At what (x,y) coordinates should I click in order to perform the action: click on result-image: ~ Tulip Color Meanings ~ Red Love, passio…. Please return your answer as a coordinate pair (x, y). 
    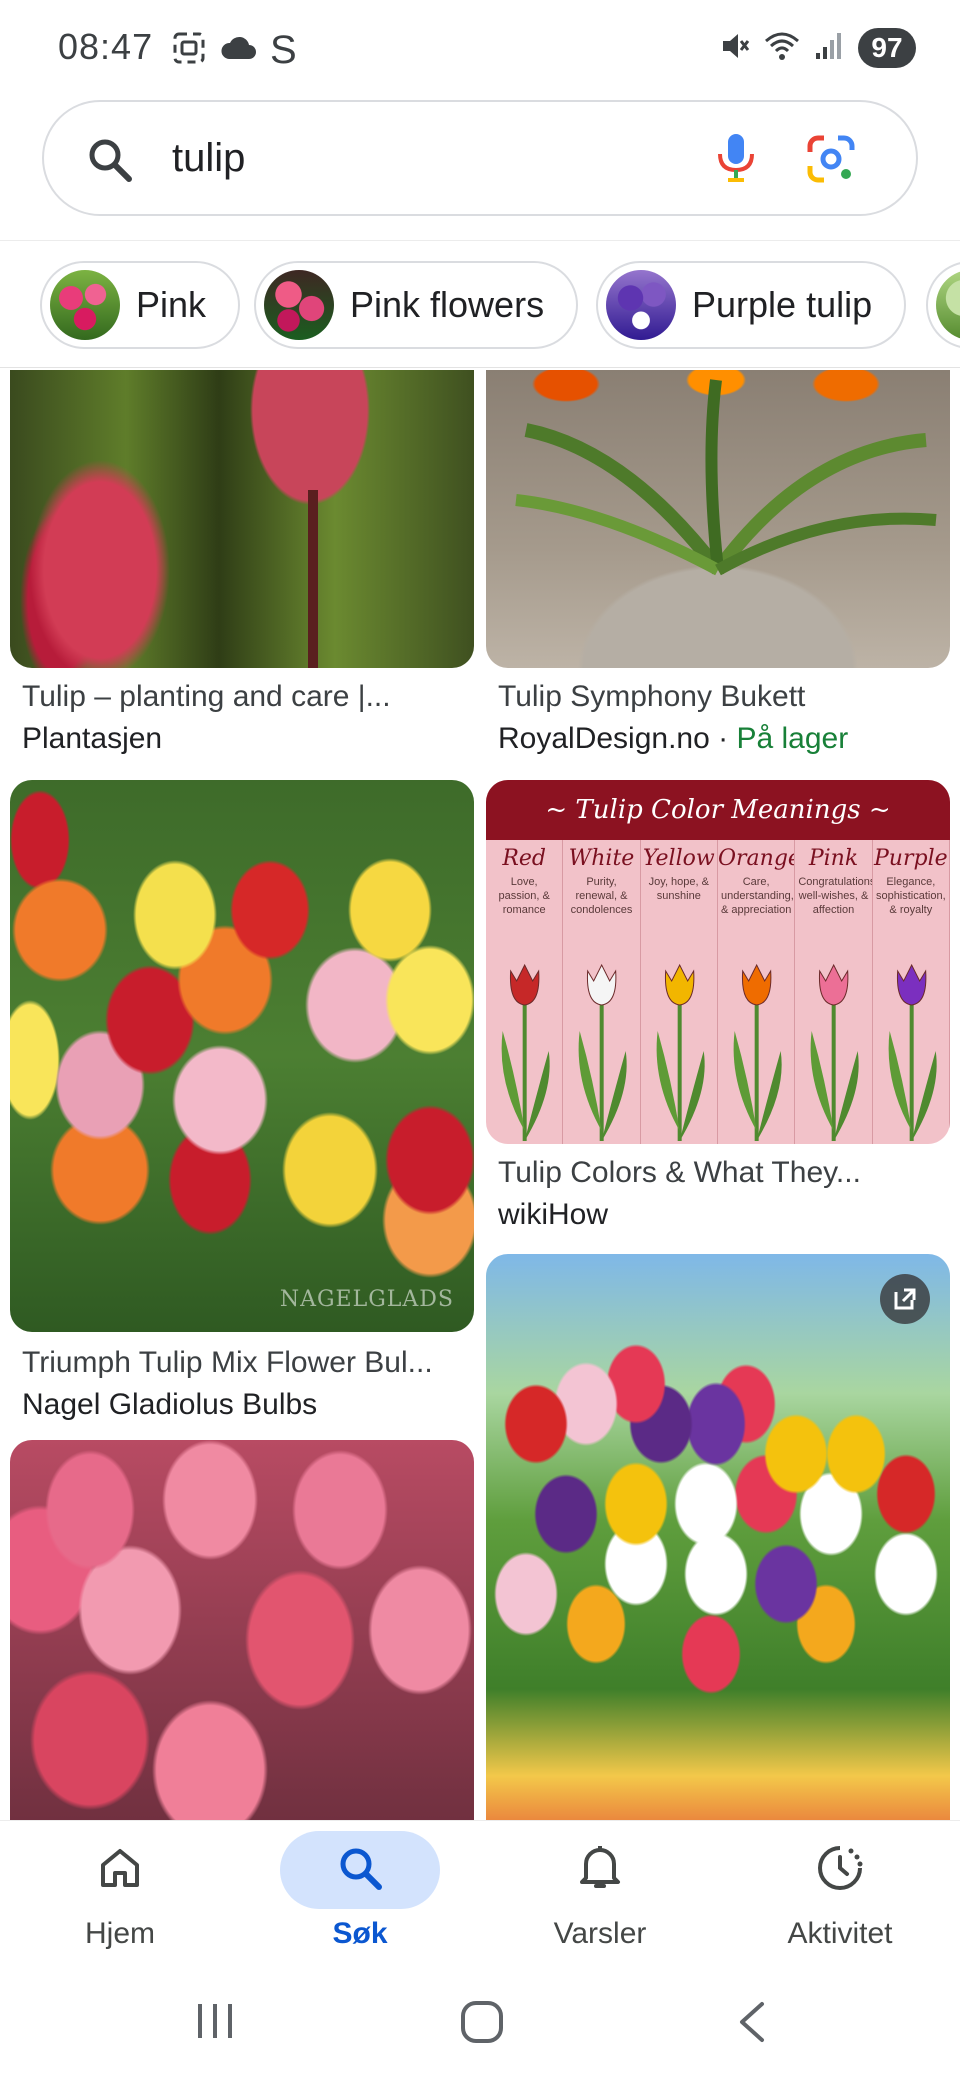
    Looking at the image, I should click on (718, 962).